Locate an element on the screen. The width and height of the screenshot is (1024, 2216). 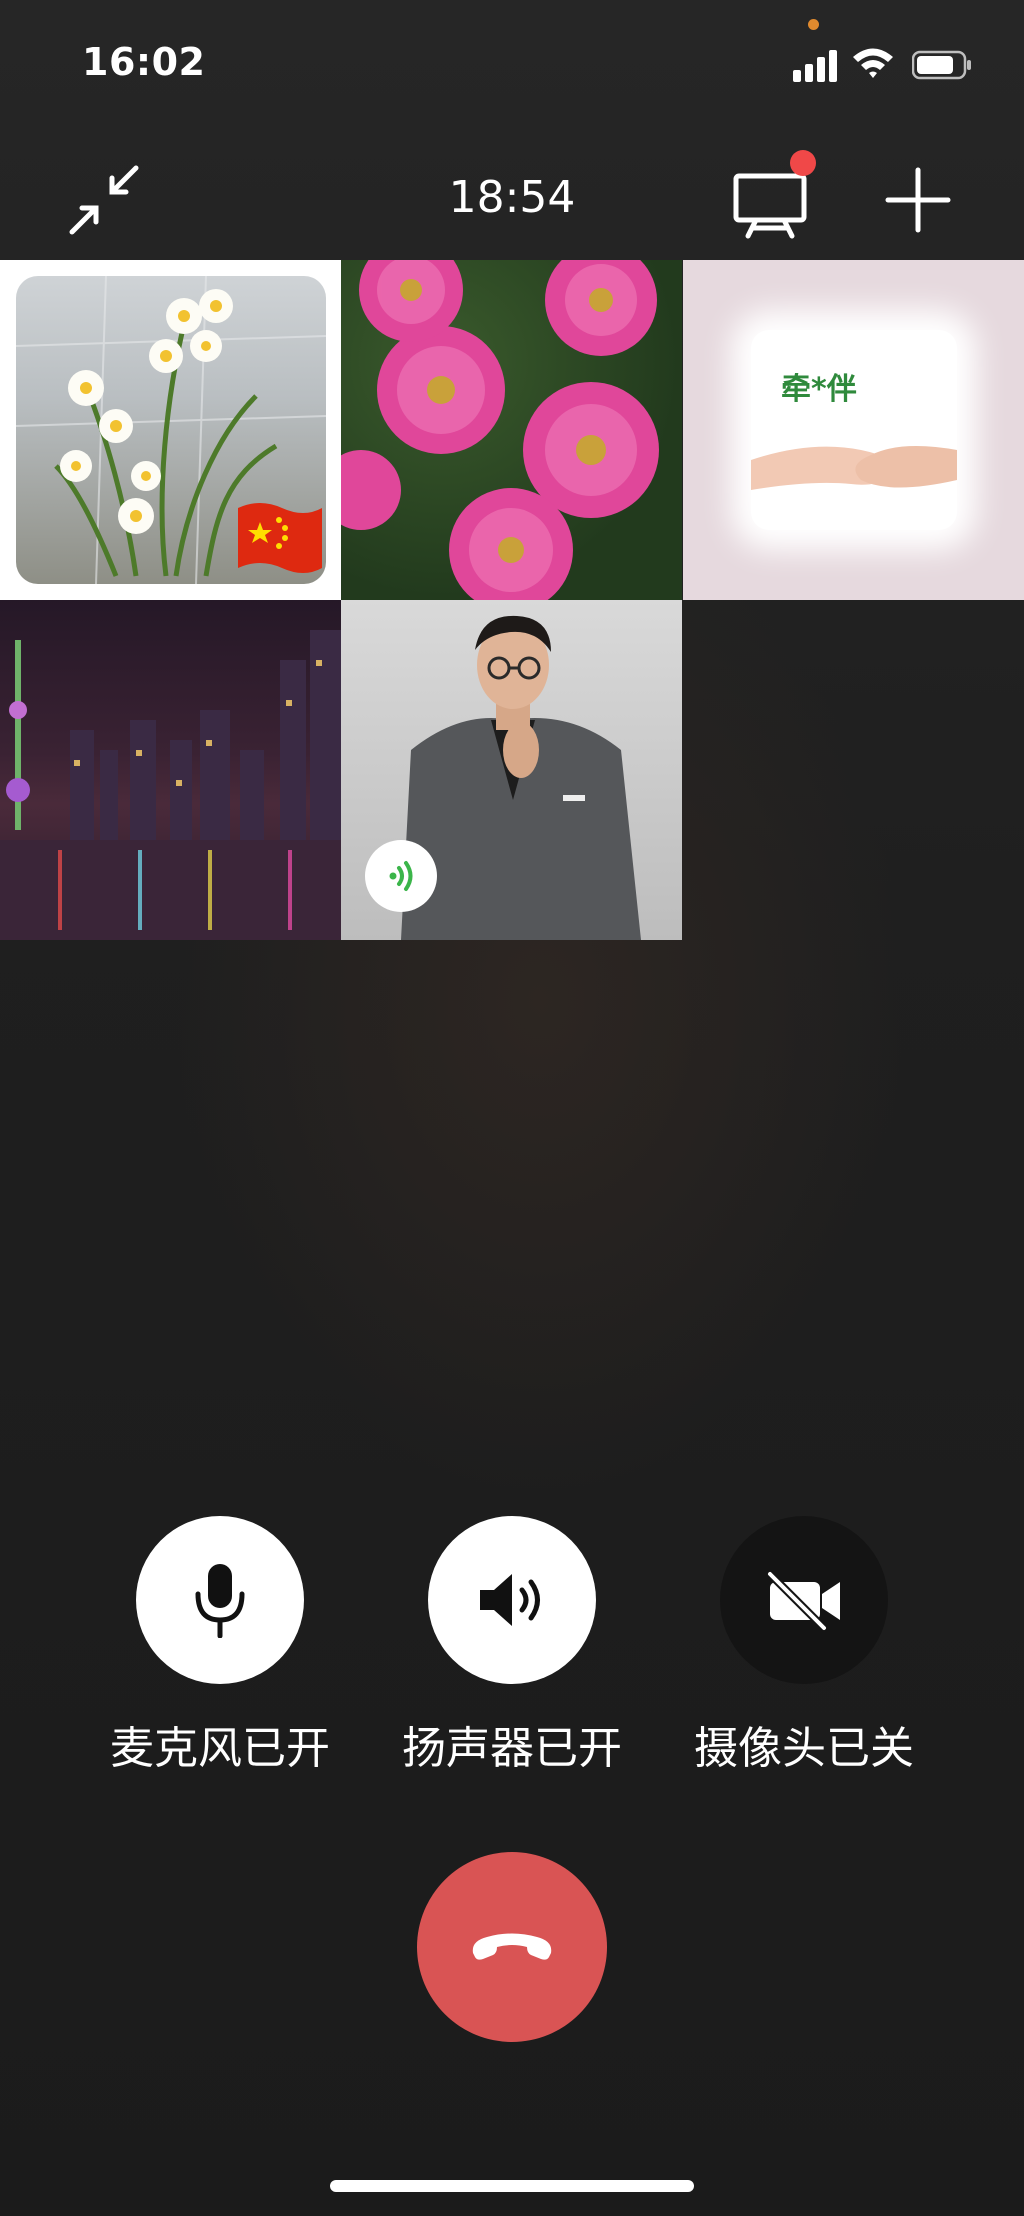
microphone-toggle-button is located at coordinates (220, 1600).